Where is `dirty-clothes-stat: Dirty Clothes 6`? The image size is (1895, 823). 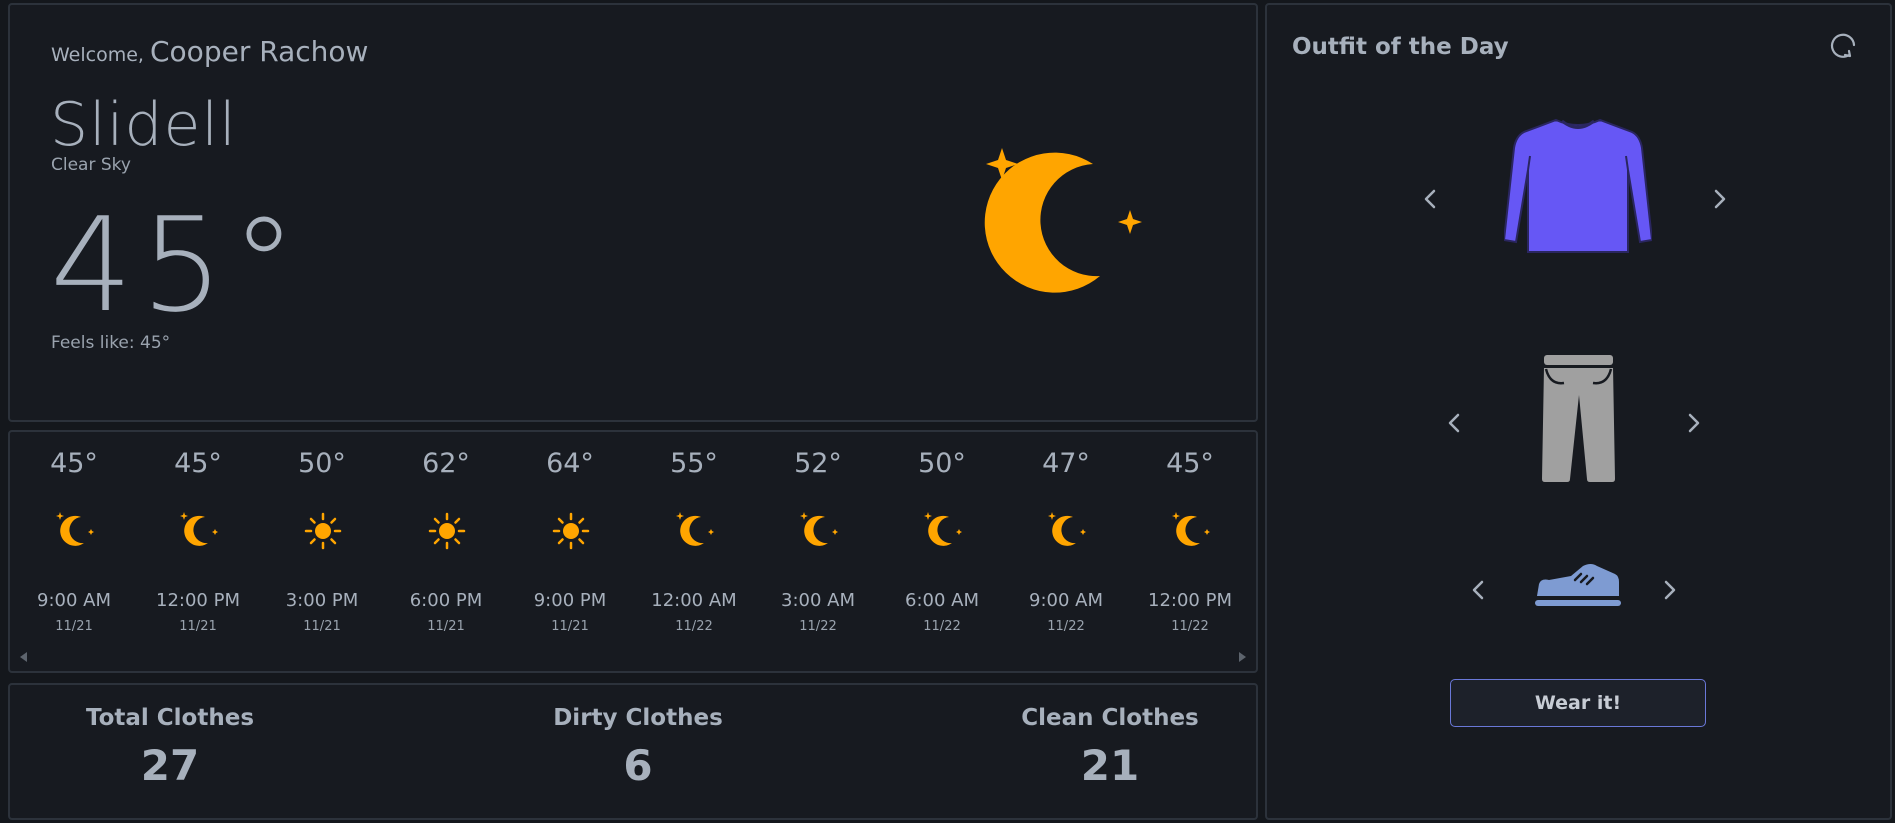
dirty-clothes-stat: Dirty Clothes 6 is located at coordinates (638, 747).